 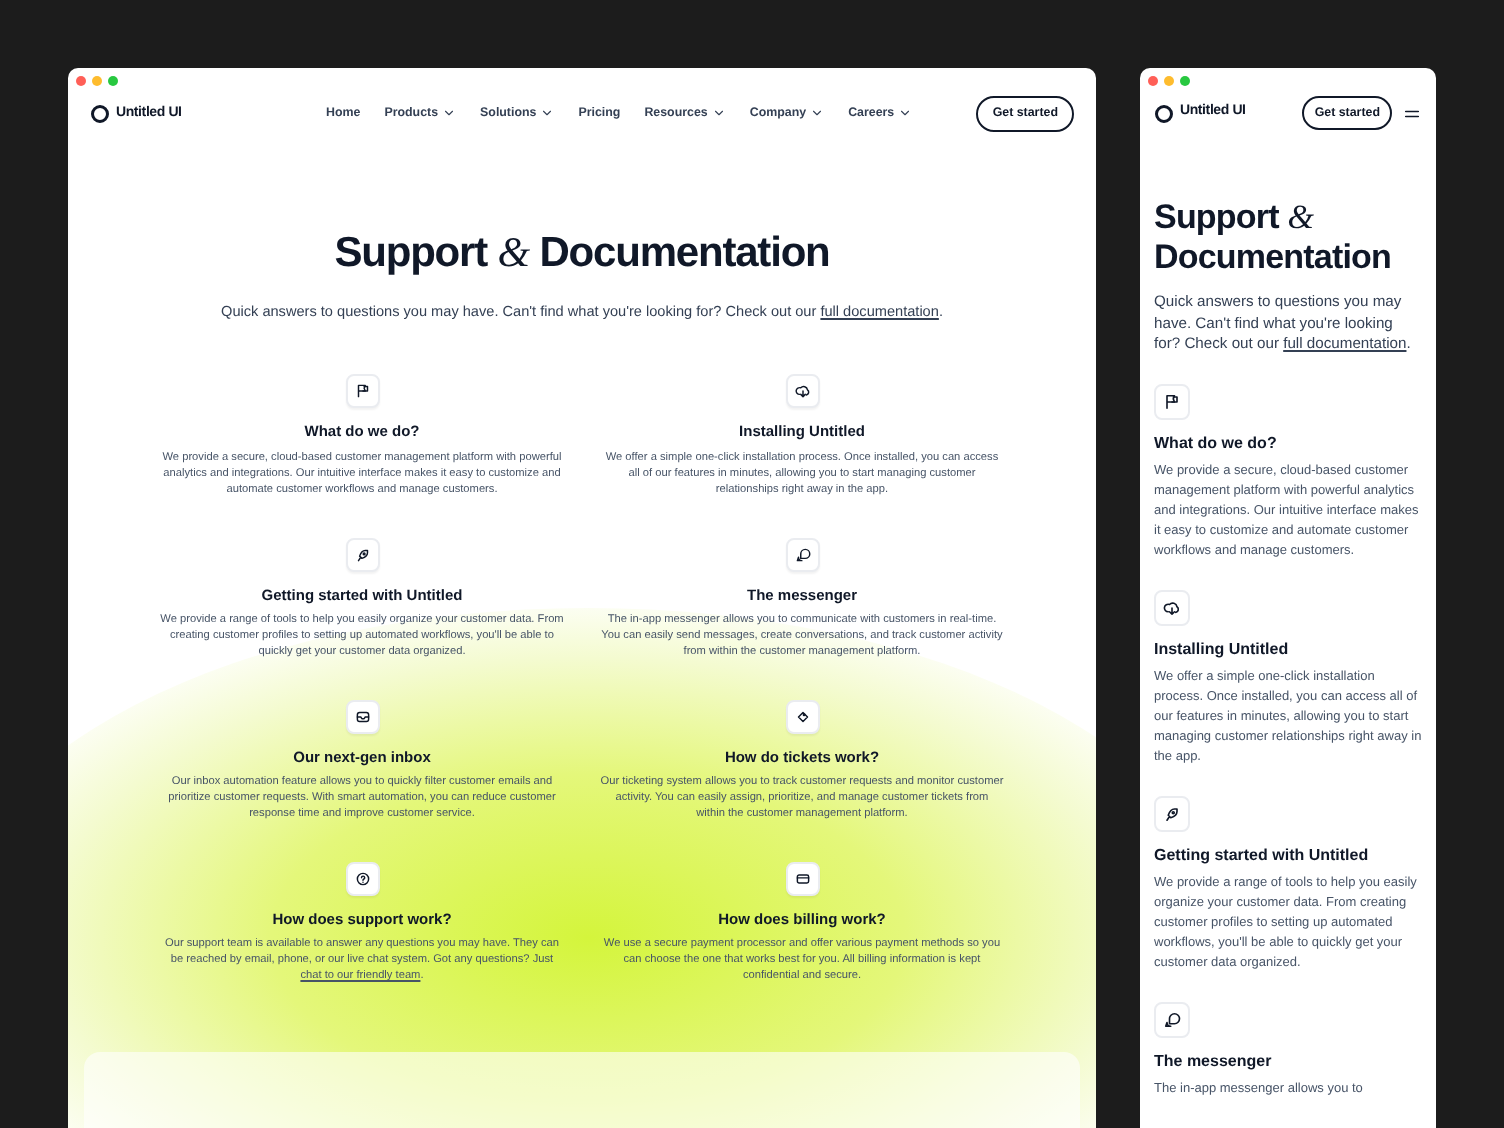 I want to click on faq-title: Installing Untitled, so click(x=1222, y=649).